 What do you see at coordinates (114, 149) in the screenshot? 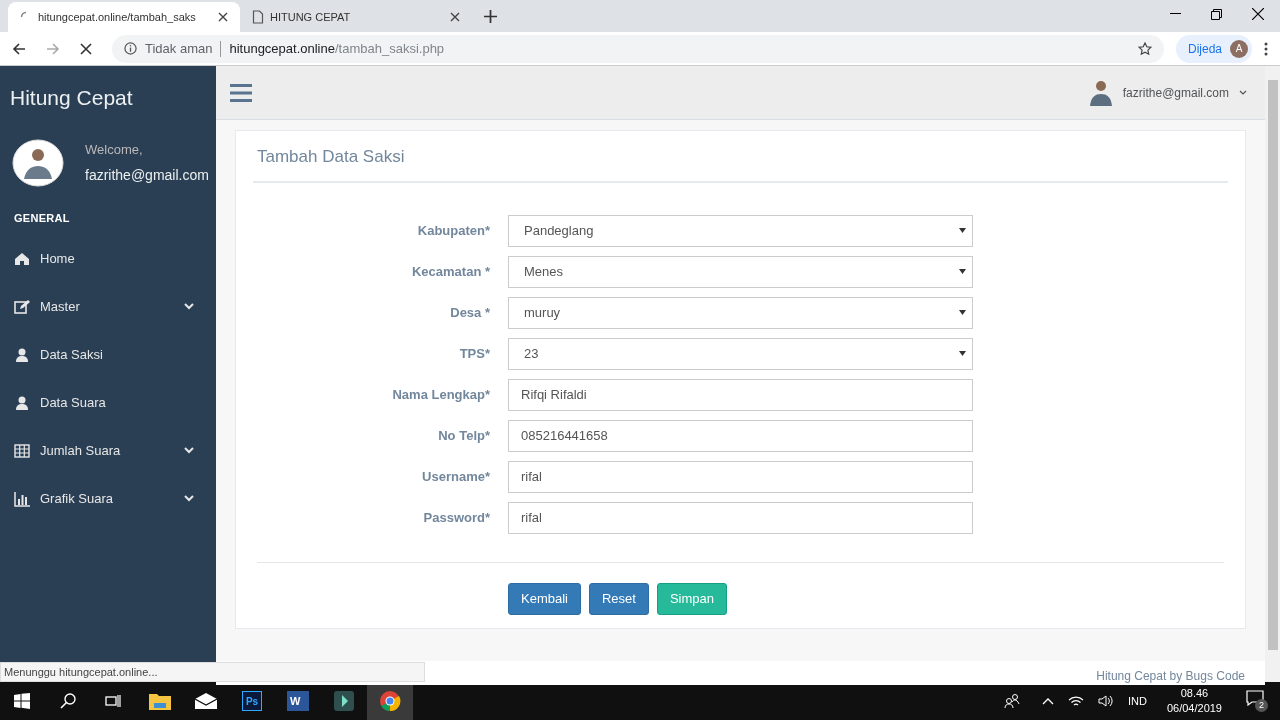
I see `welcome-label: Welcome,` at bounding box center [114, 149].